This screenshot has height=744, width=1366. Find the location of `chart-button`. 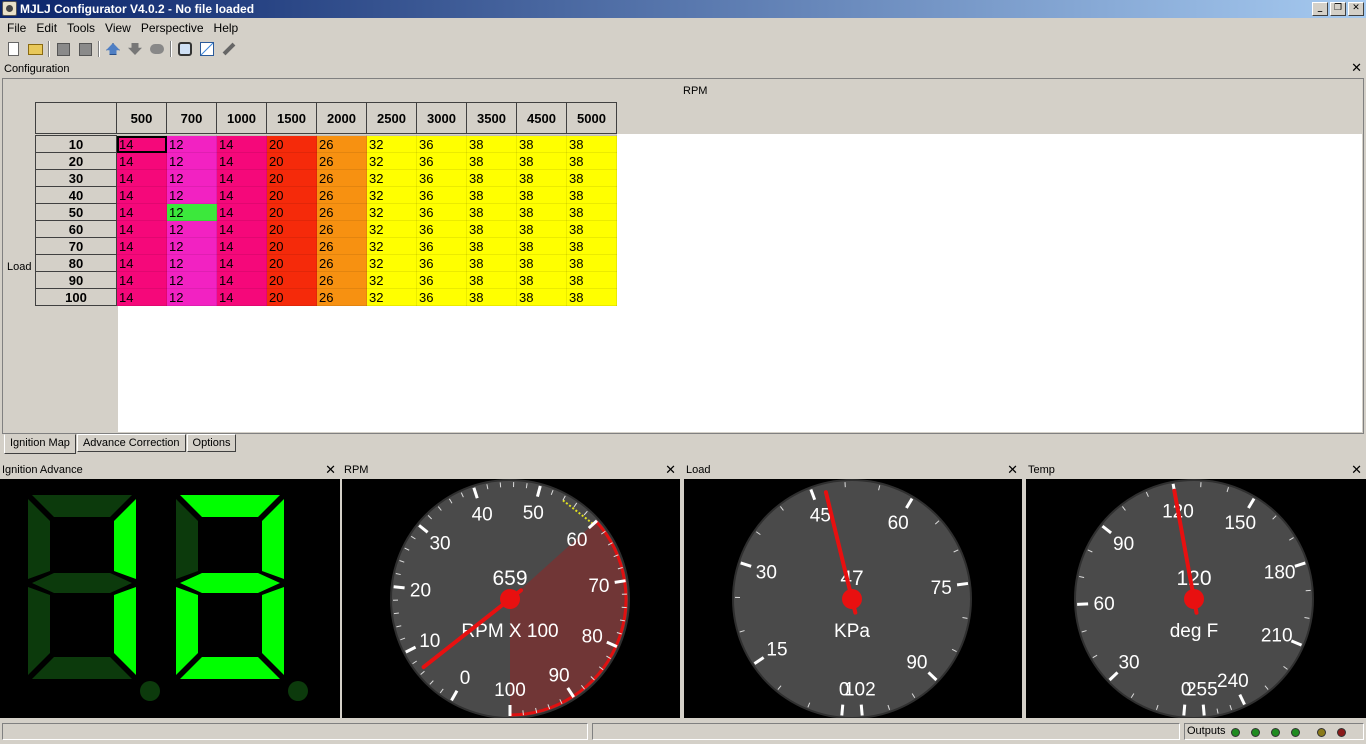

chart-button is located at coordinates (207, 49).